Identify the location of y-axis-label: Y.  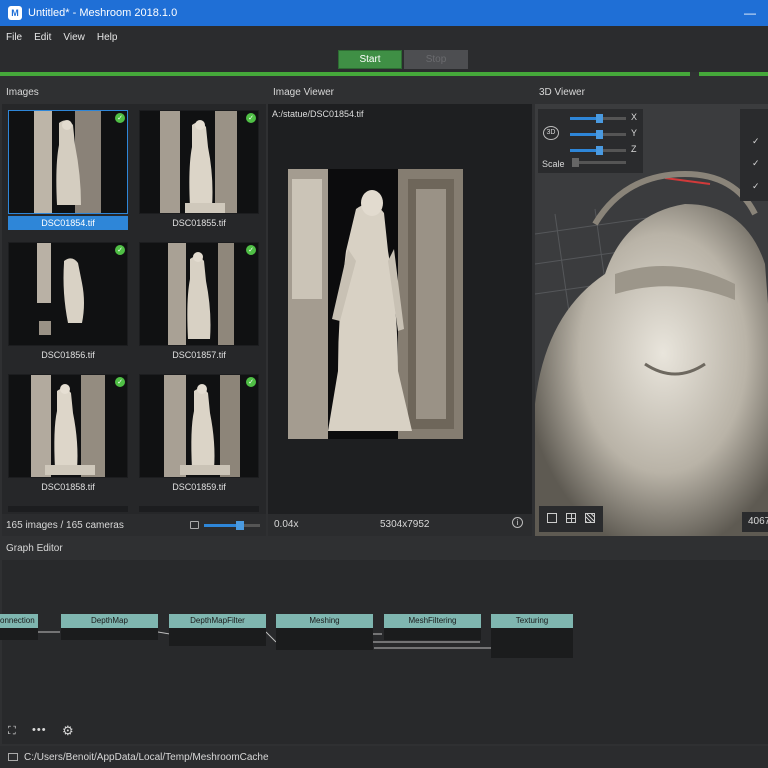
(634, 133).